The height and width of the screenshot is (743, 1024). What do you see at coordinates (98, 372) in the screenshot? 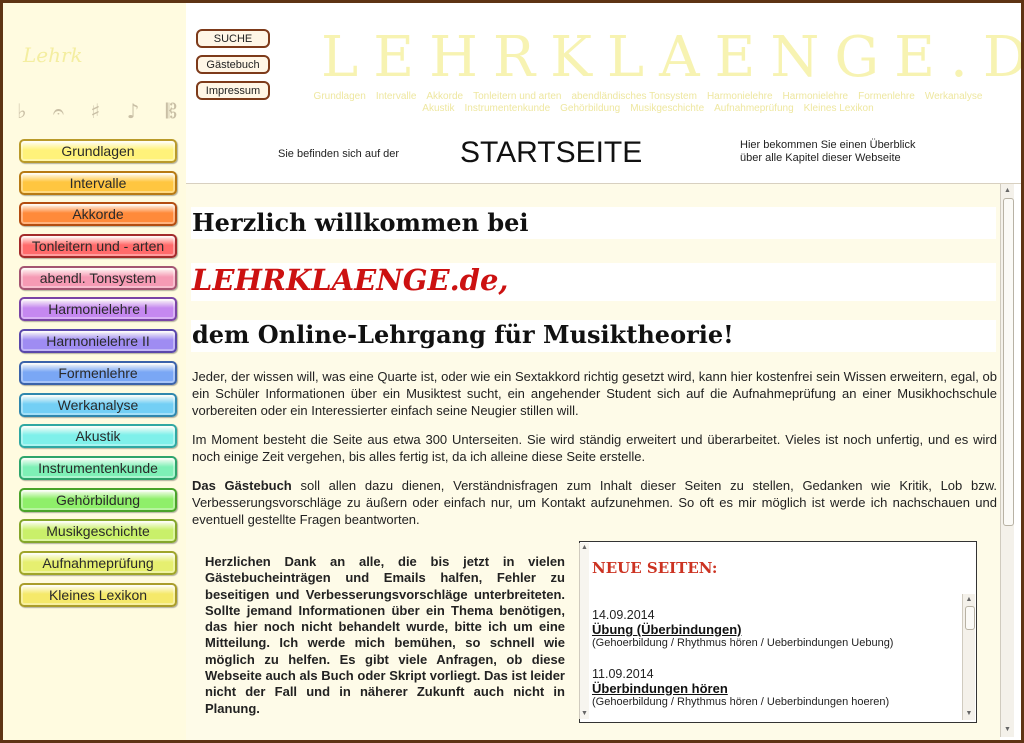
I see `nav-item-7: Formenlehre` at bounding box center [98, 372].